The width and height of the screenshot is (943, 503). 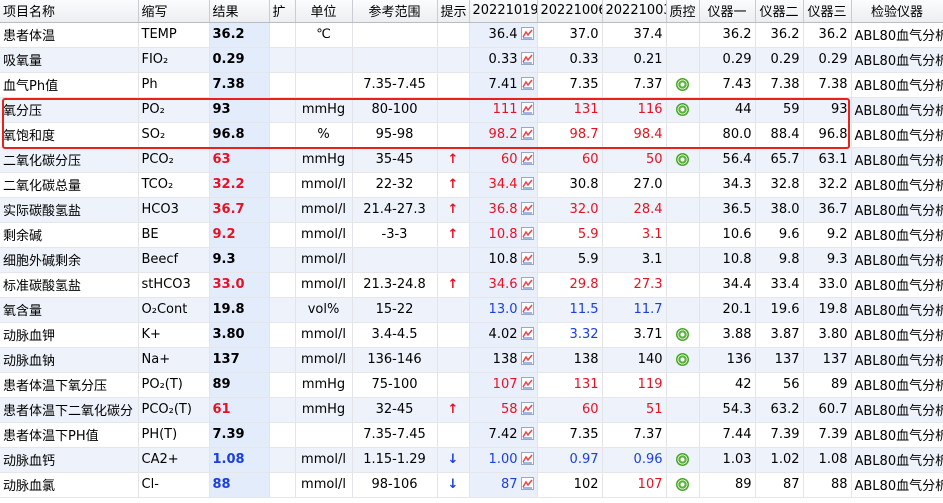 I want to click on history-20221003-cell: 7.37, so click(x=634, y=85).